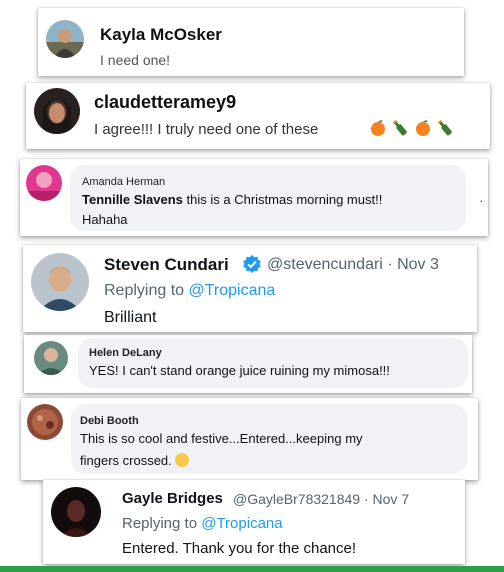 The height and width of the screenshot is (572, 504). Describe the element at coordinates (282, 199) in the screenshot. I see `comment-text: this is a Christmas morning must!!` at that location.